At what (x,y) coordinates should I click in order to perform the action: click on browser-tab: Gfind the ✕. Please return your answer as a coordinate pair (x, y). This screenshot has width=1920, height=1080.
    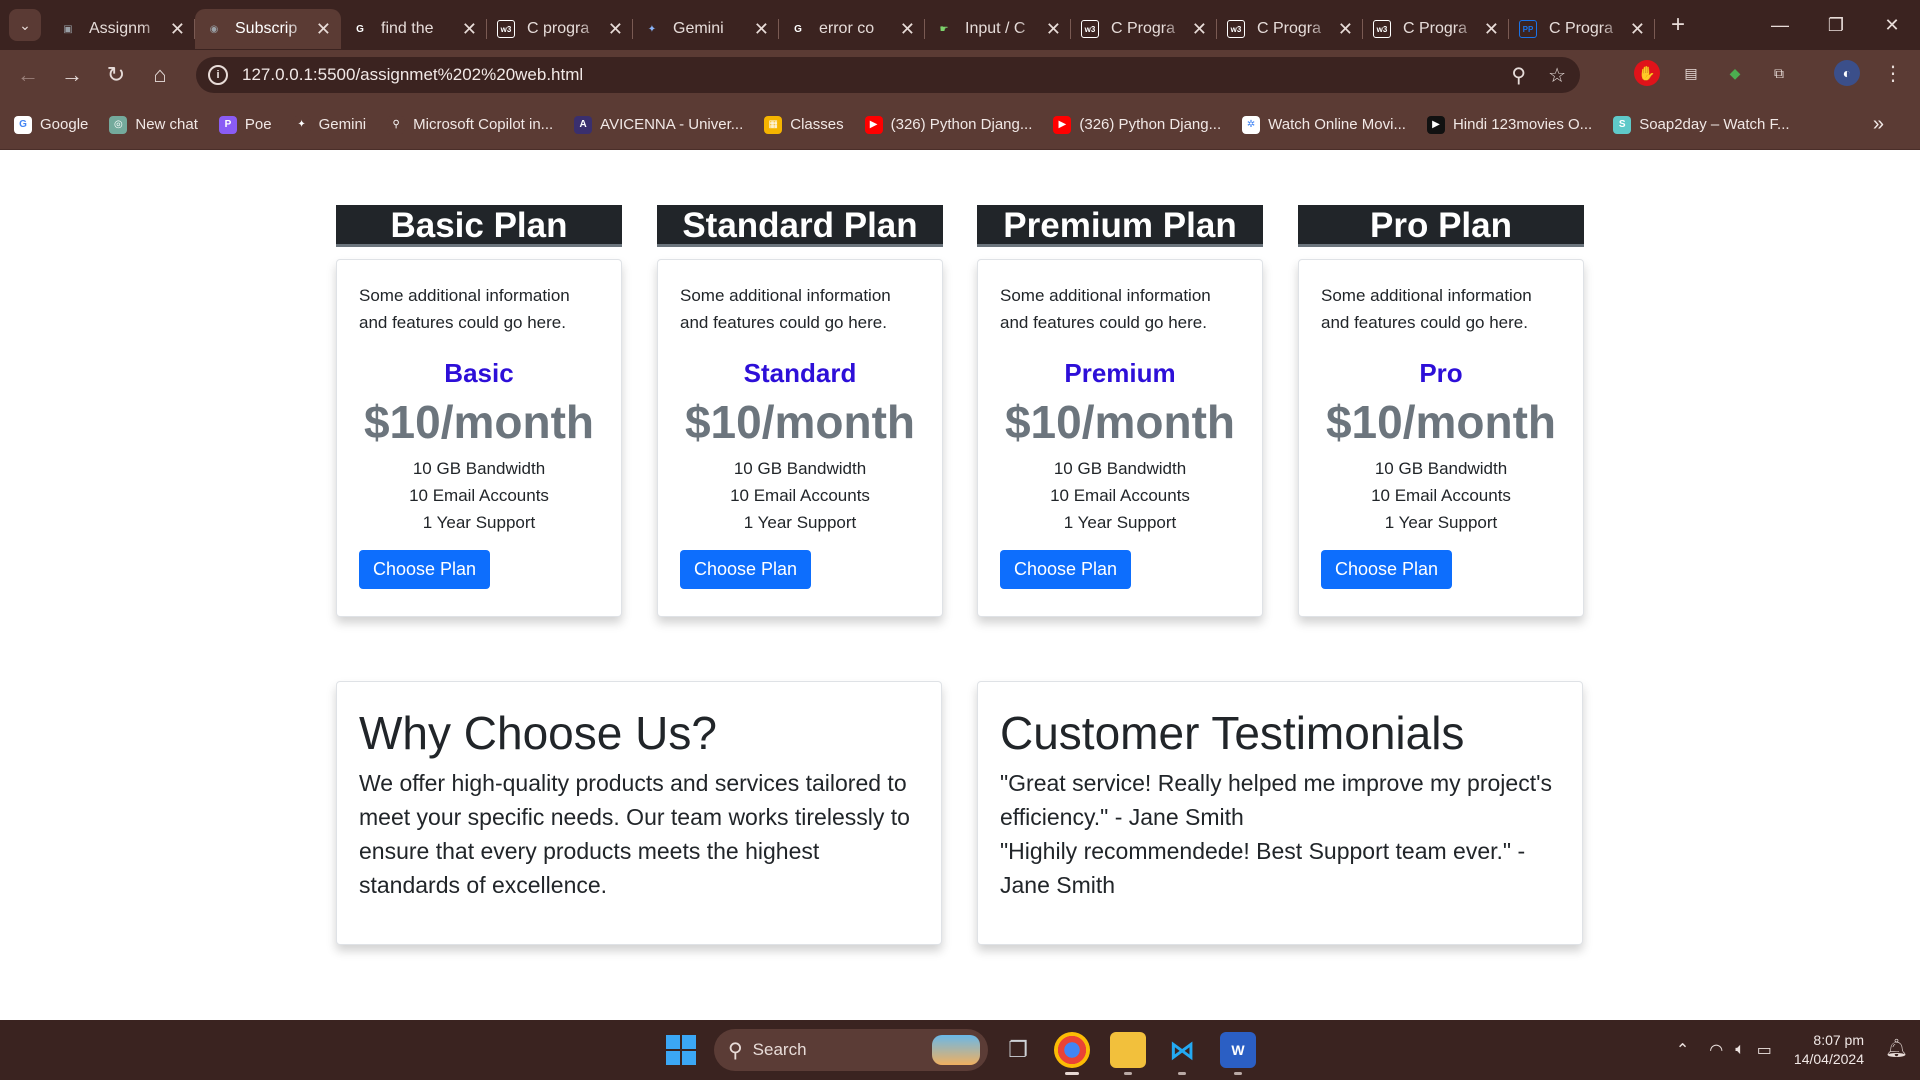
    Looking at the image, I should click on (414, 29).